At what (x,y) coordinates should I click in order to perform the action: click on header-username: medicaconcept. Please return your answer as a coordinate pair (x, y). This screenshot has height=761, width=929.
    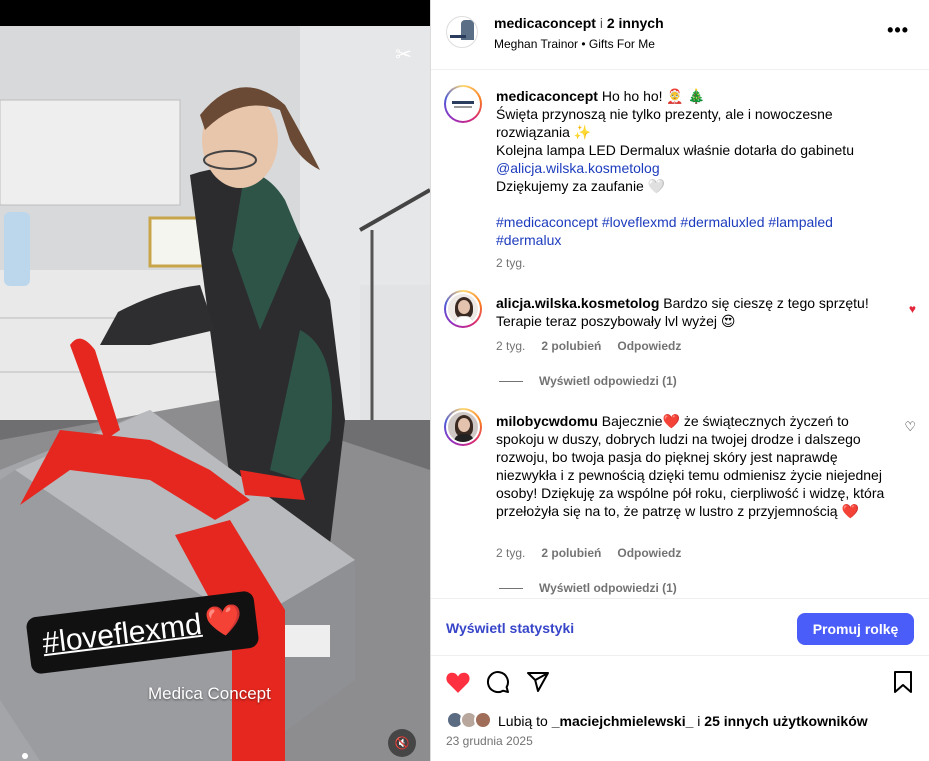
    Looking at the image, I should click on (545, 23).